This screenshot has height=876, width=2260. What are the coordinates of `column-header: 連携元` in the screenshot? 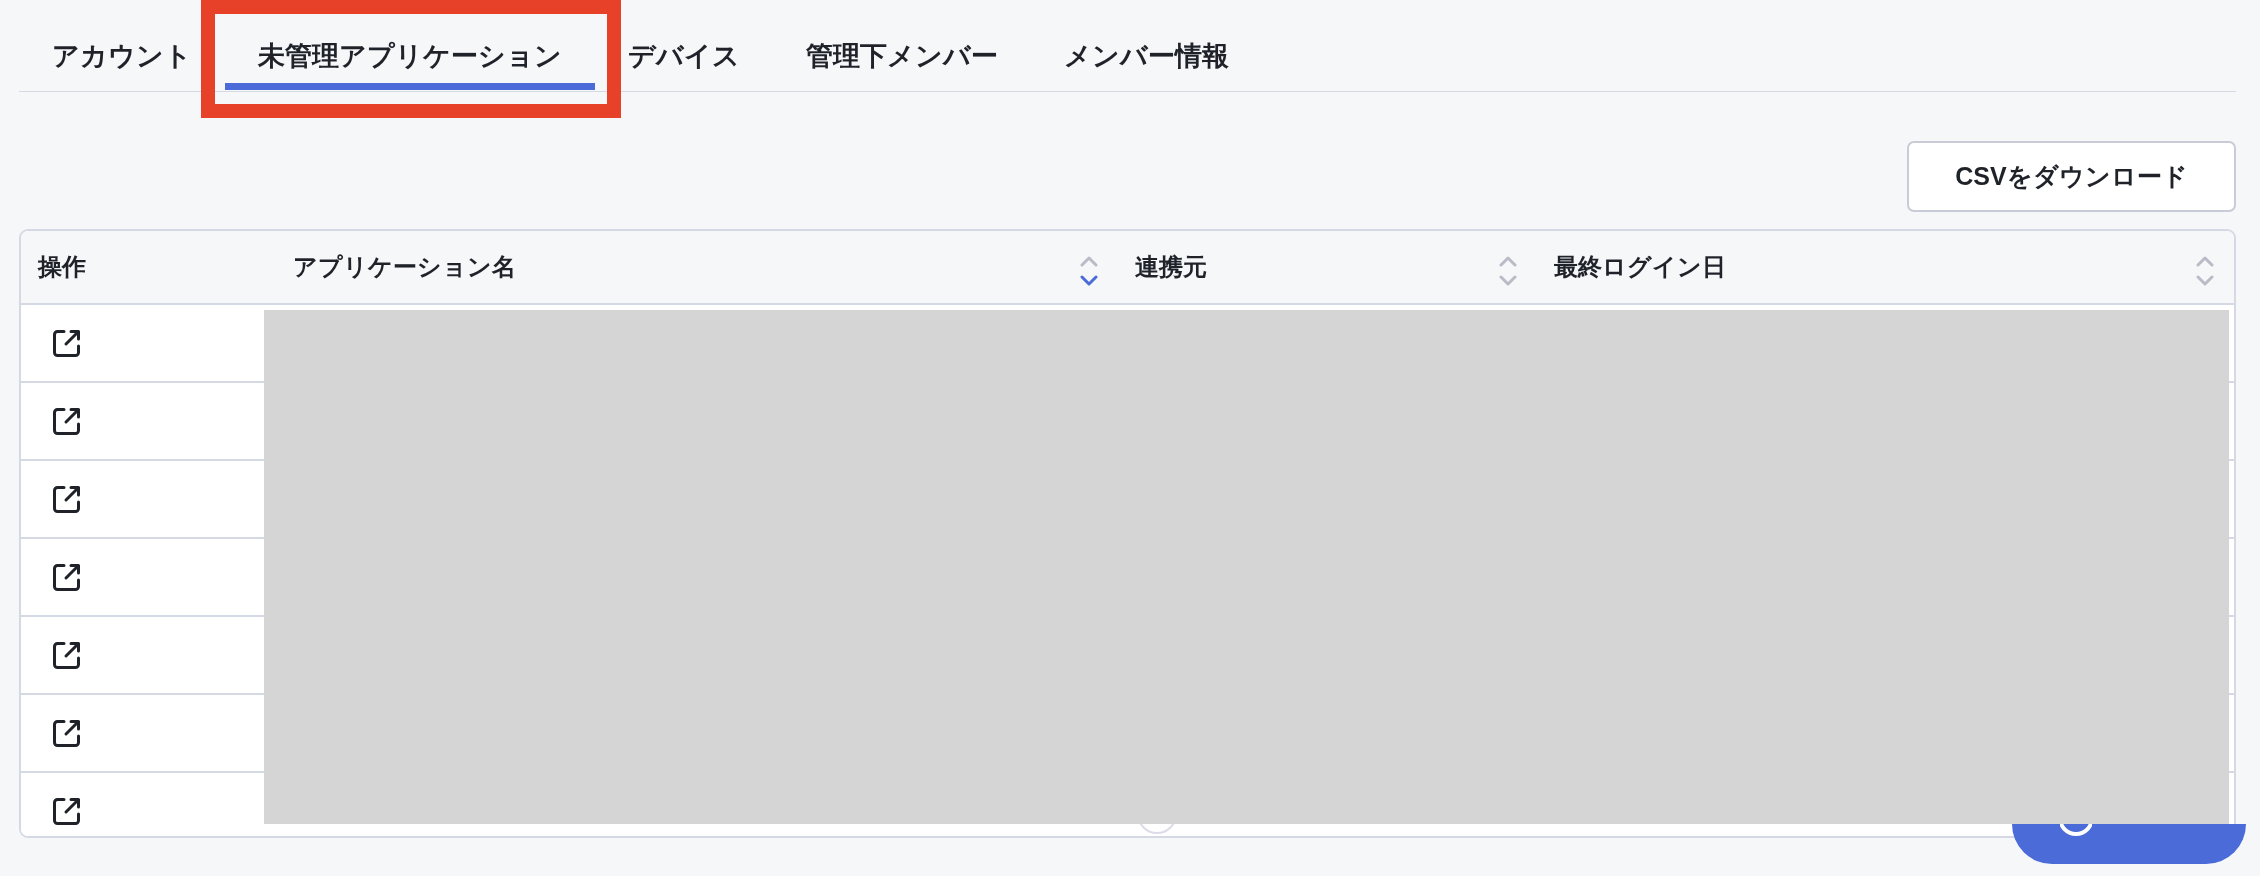 It's located at (1327, 267).